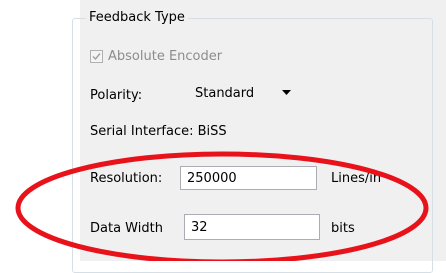 This screenshot has width=446, height=273. I want to click on polarity-dropdown: Standard, so click(240, 93).